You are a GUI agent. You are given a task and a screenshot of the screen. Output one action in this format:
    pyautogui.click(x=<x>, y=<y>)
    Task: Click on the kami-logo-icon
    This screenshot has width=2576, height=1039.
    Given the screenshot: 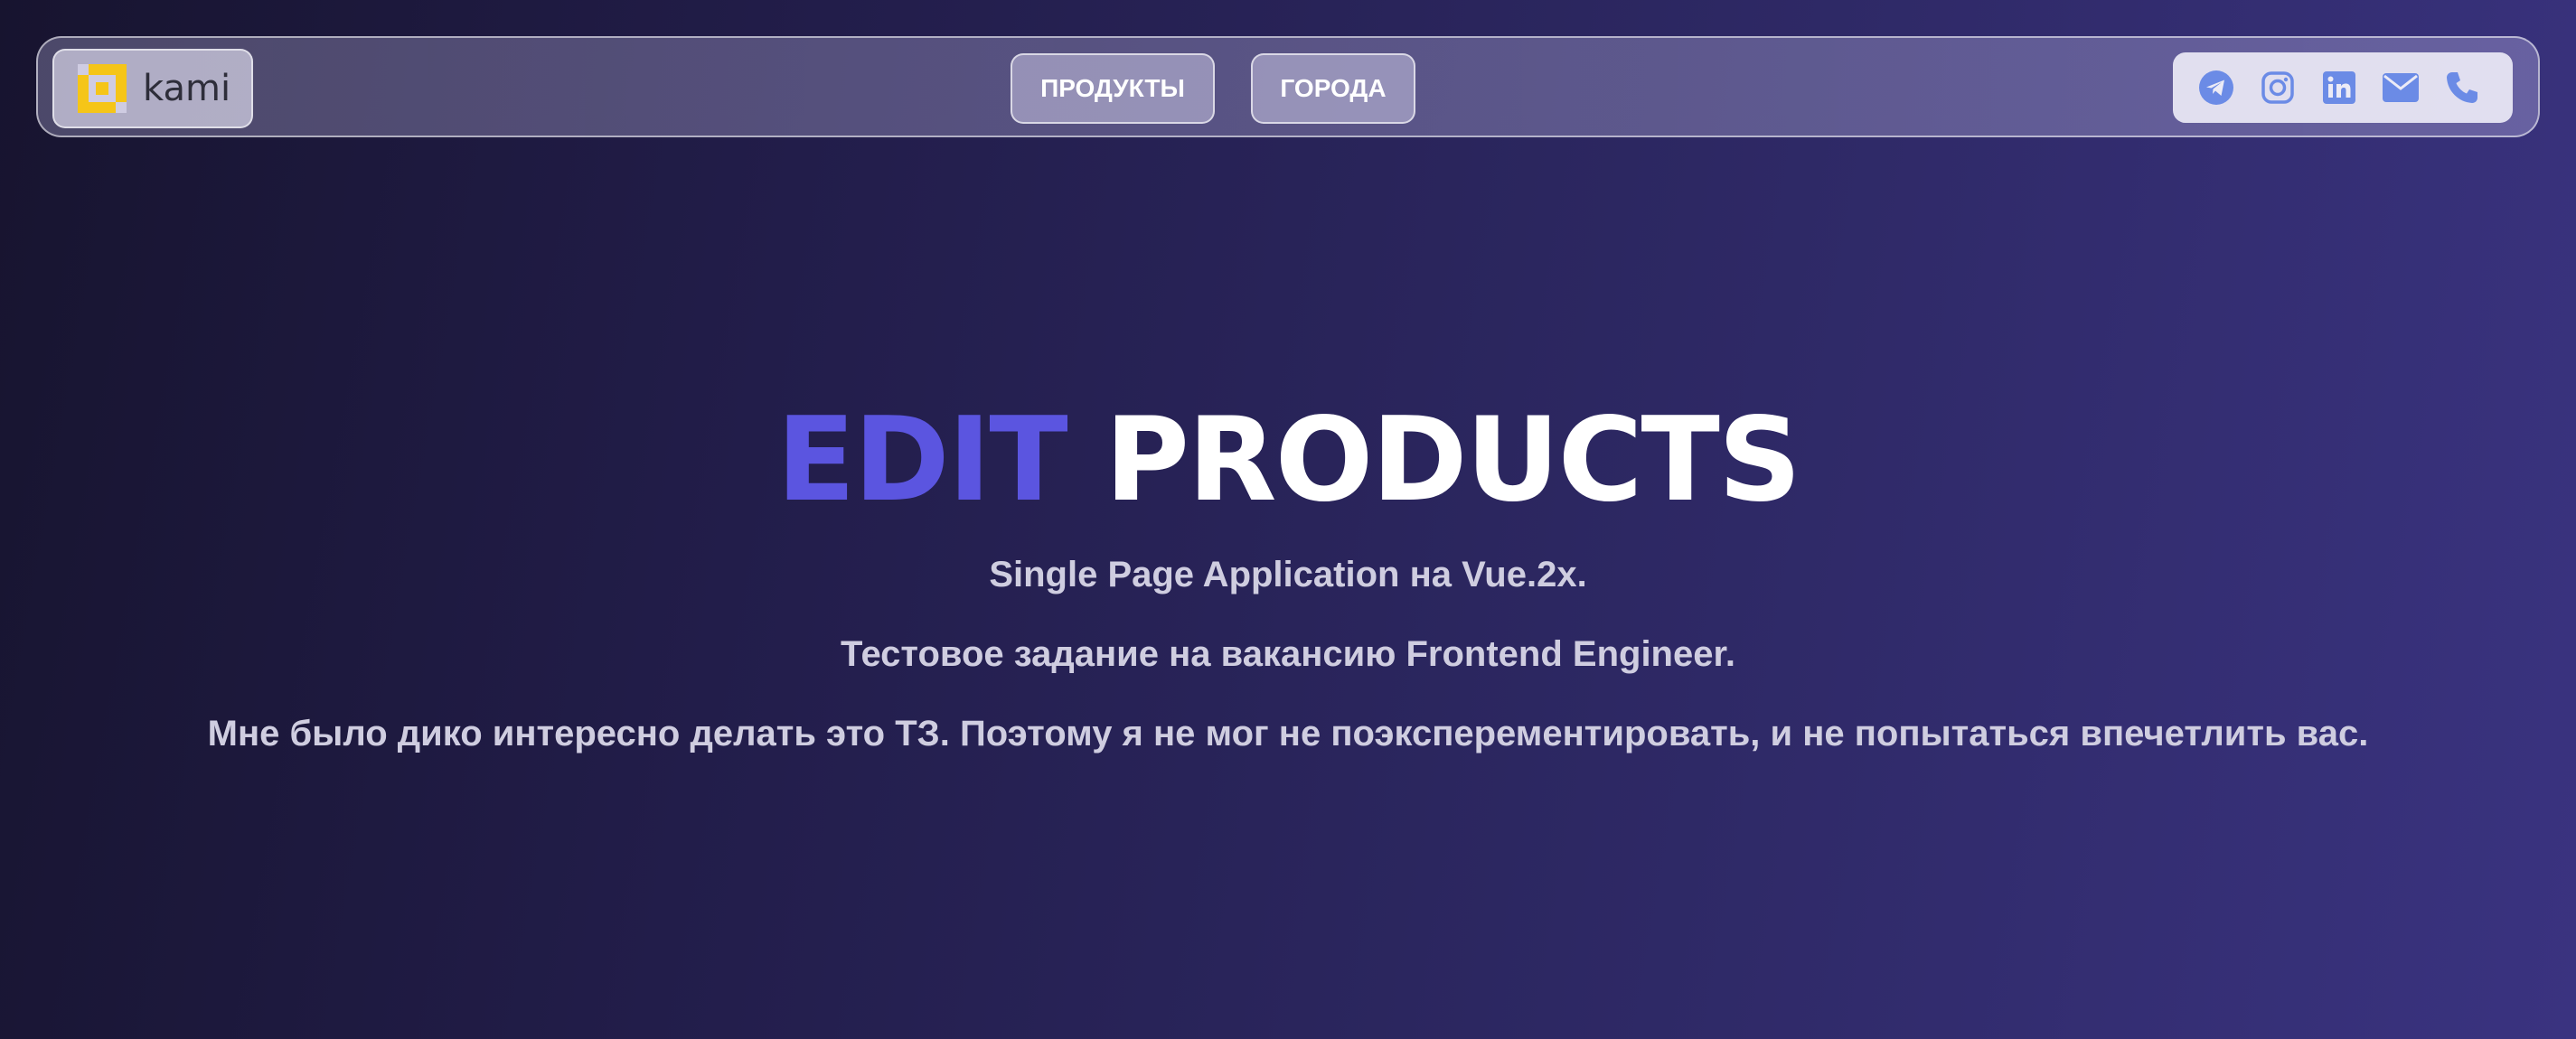 What is the action you would take?
    pyautogui.click(x=102, y=88)
    